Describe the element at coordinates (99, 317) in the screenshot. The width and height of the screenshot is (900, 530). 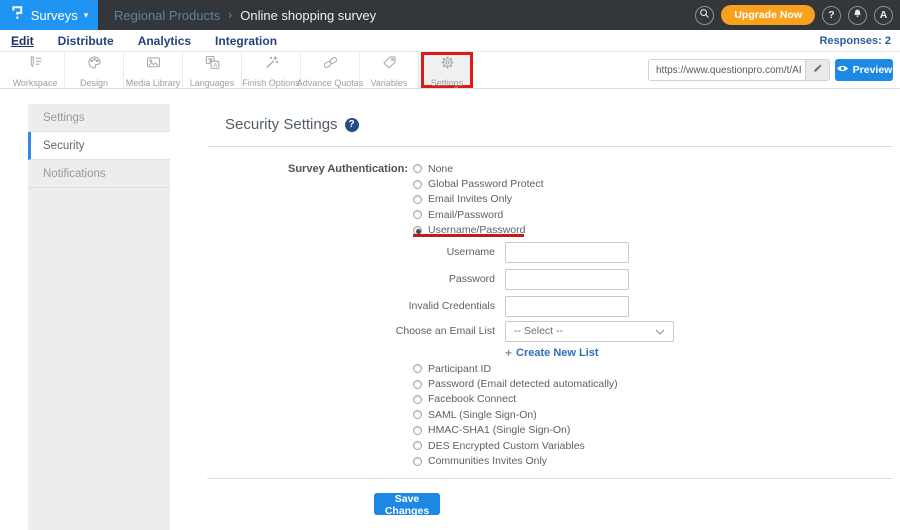
I see `settings-sidebar: Settings Security Notifications` at that location.